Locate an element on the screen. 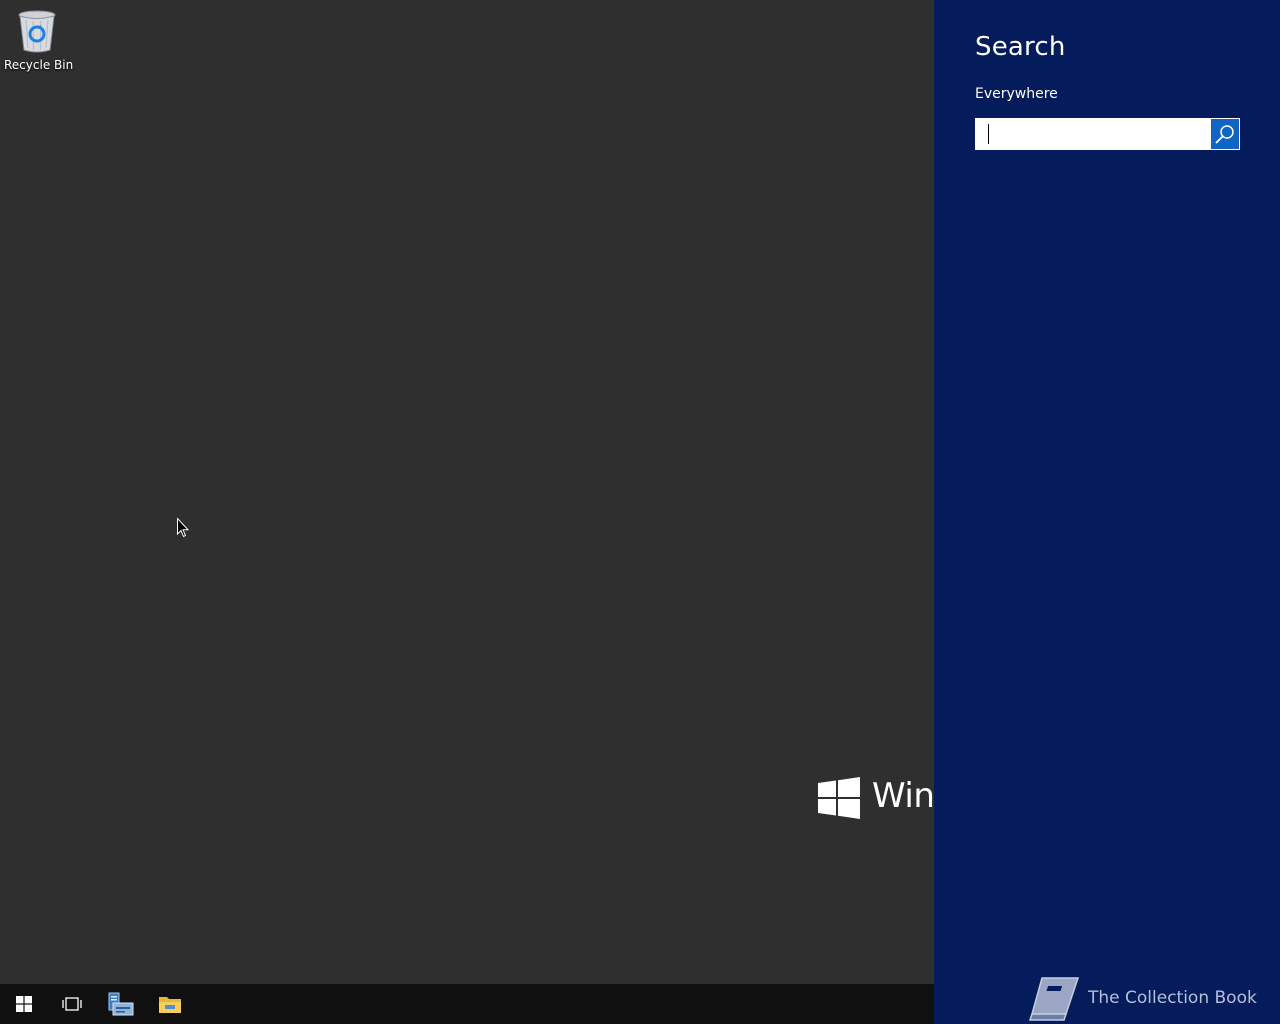  brand-watermark: The Collection Book is located at coordinates (1142, 998).